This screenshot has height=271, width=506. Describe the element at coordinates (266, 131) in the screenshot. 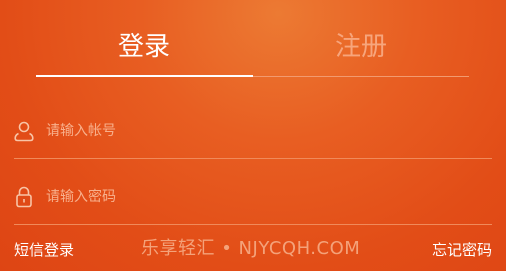

I see `account-input` at that location.